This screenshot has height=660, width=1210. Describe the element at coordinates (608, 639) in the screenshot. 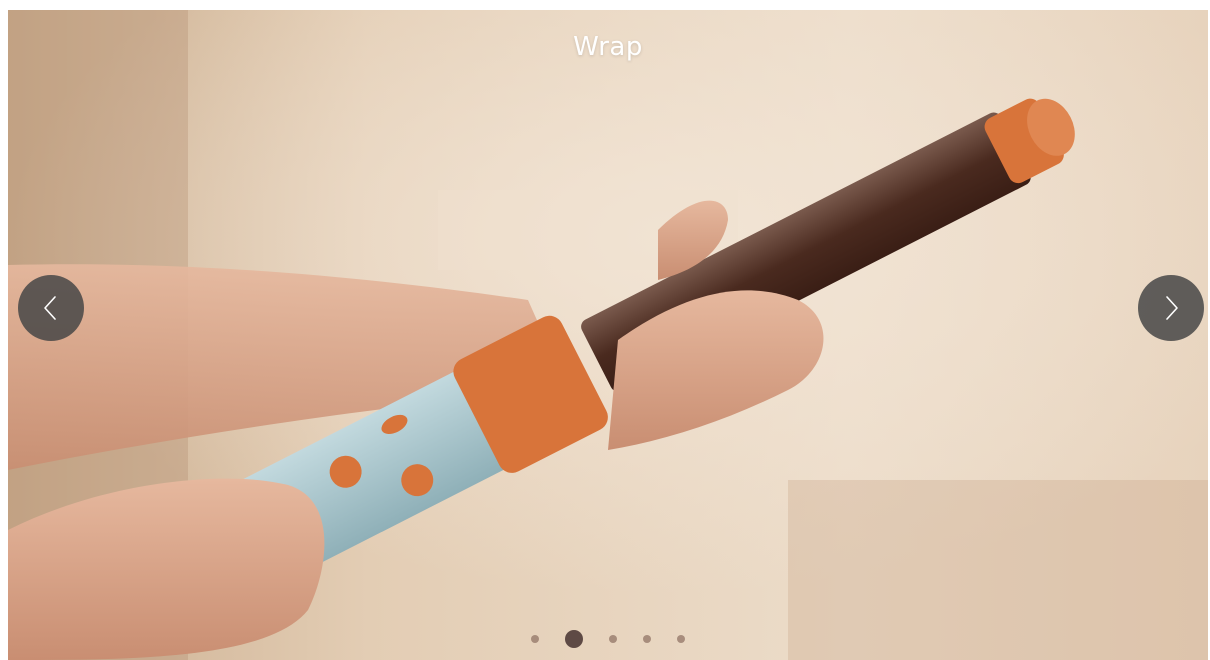

I see `pagination-dots` at that location.